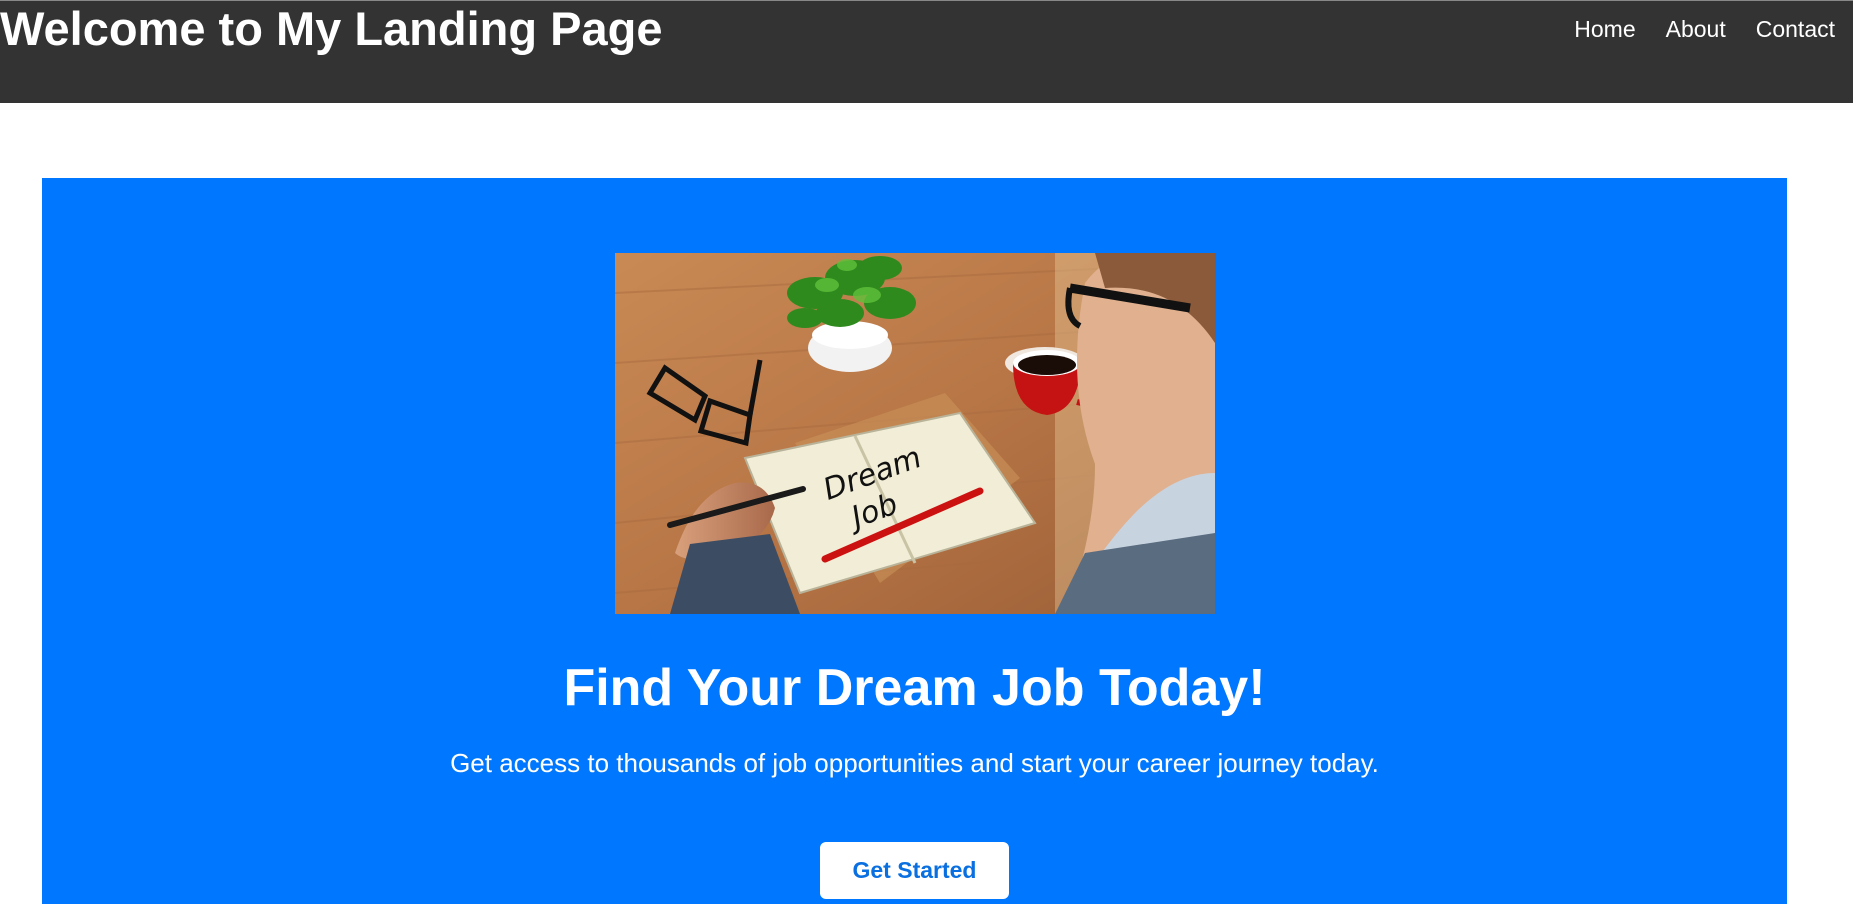  Describe the element at coordinates (331, 28) in the screenshot. I see `site-title: Welcome to My Landing Page` at that location.